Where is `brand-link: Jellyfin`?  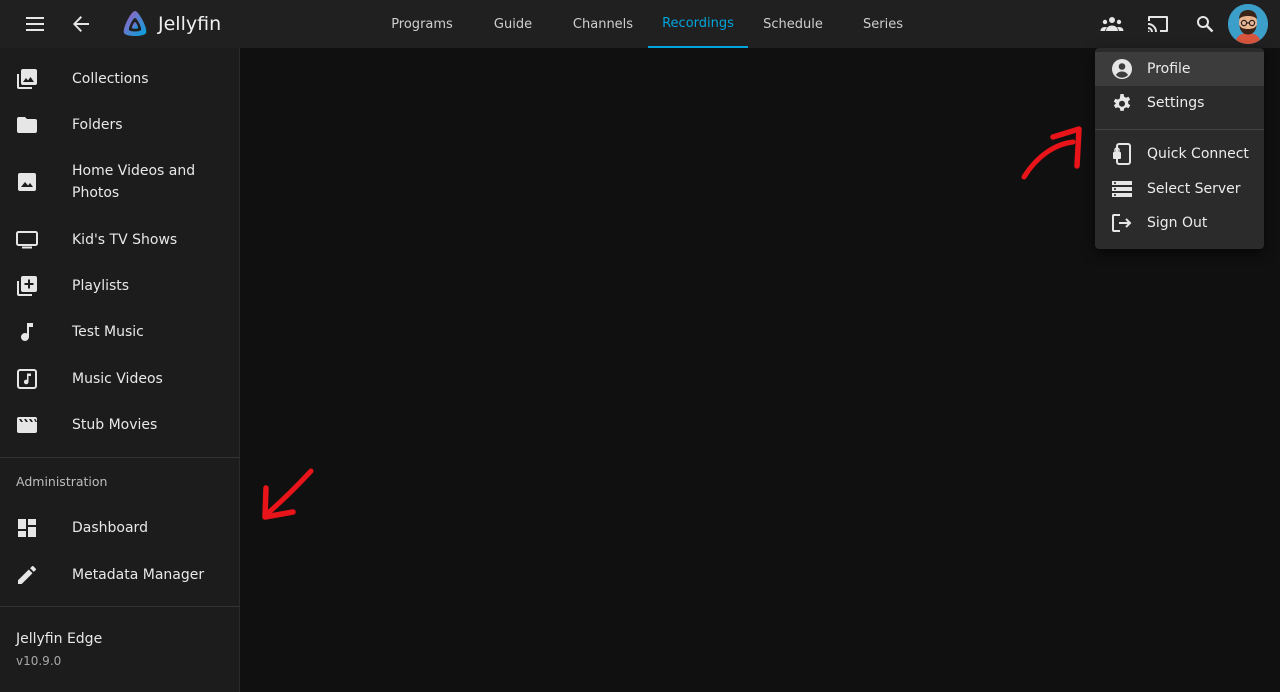 brand-link: Jellyfin is located at coordinates (170, 24).